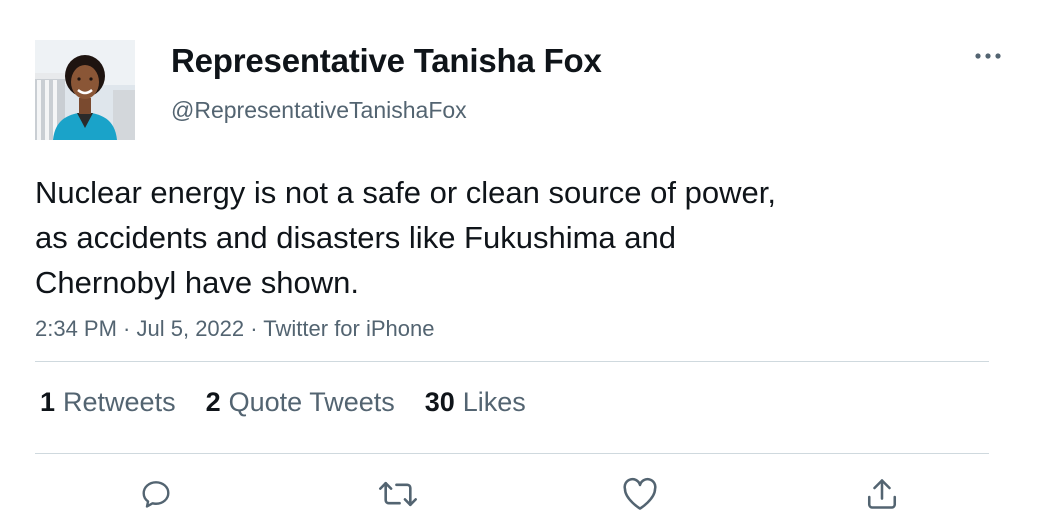  Describe the element at coordinates (48, 402) in the screenshot. I see `retweets-count: 1` at that location.